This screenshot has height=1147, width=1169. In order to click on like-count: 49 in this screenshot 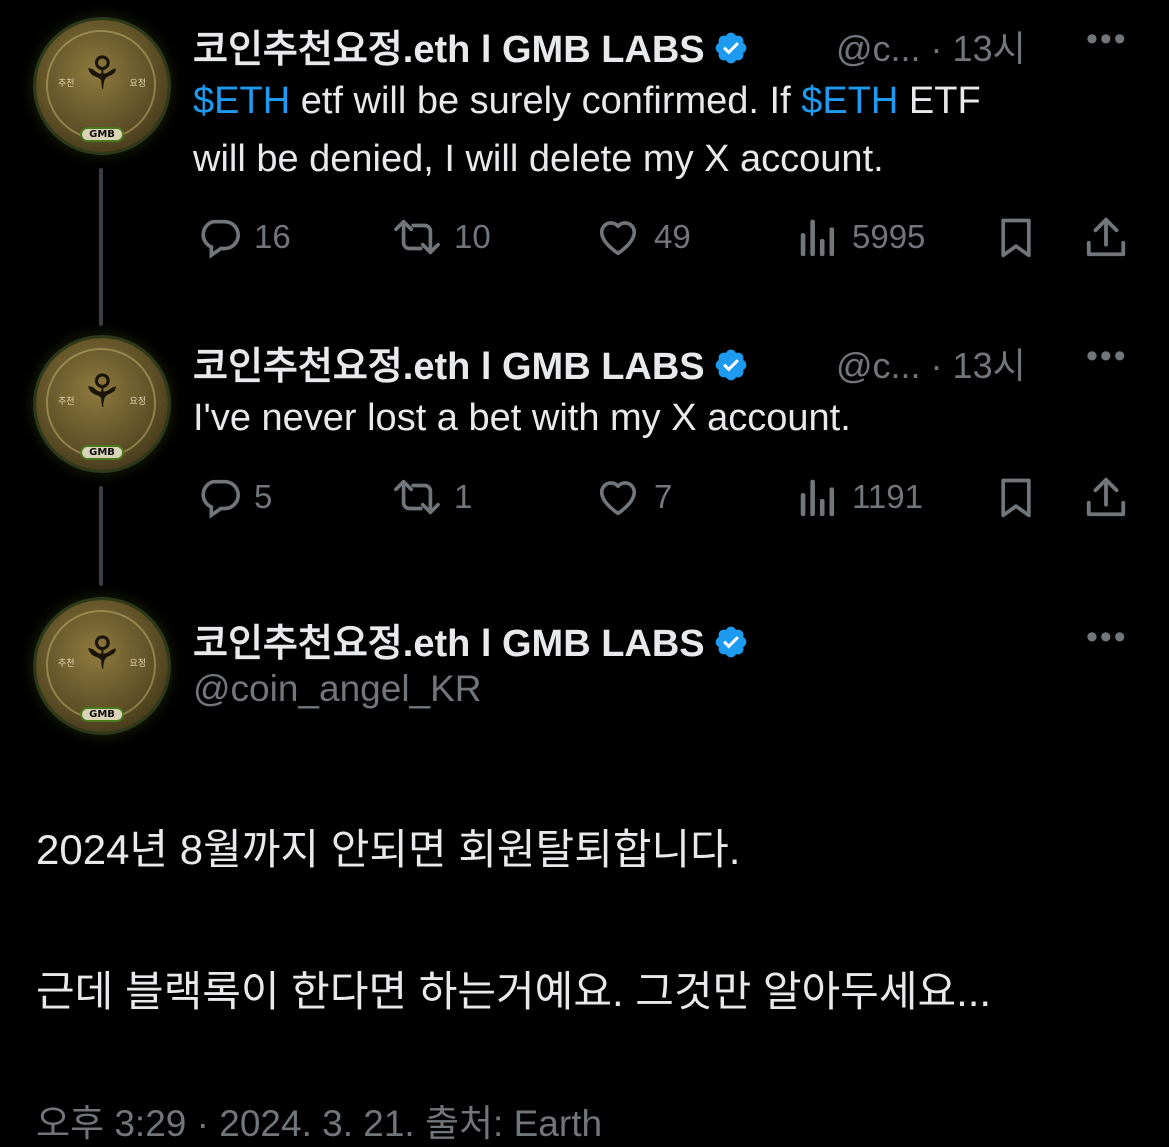, I will do `click(672, 236)`.